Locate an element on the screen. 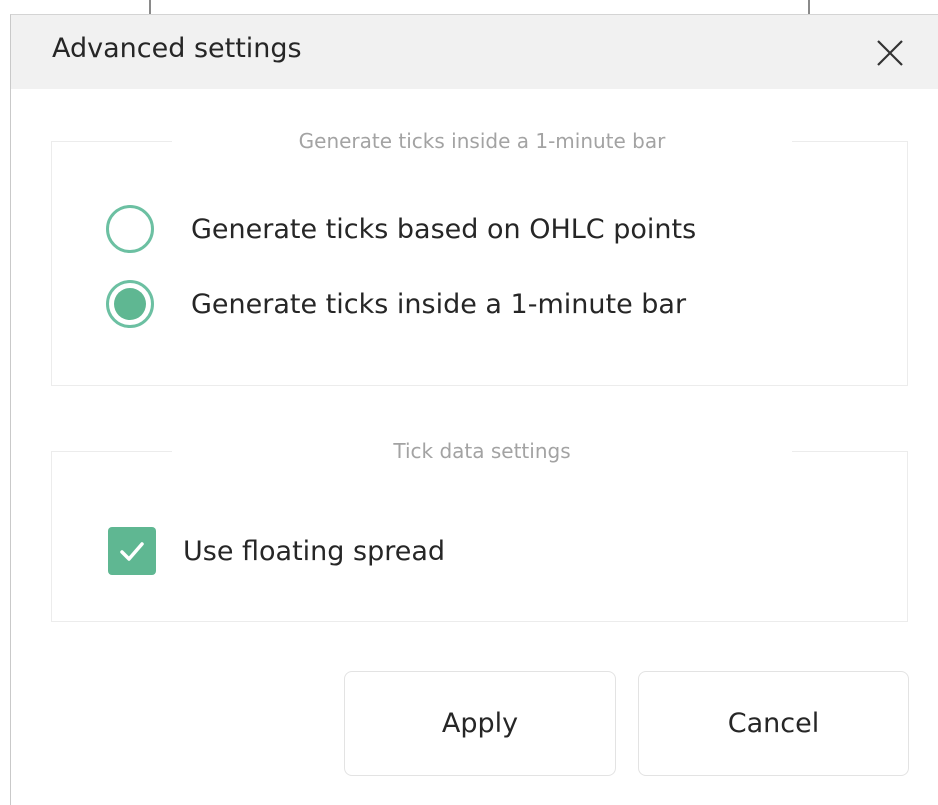 The width and height of the screenshot is (938, 805). cancel-button: Cancel is located at coordinates (773, 723).